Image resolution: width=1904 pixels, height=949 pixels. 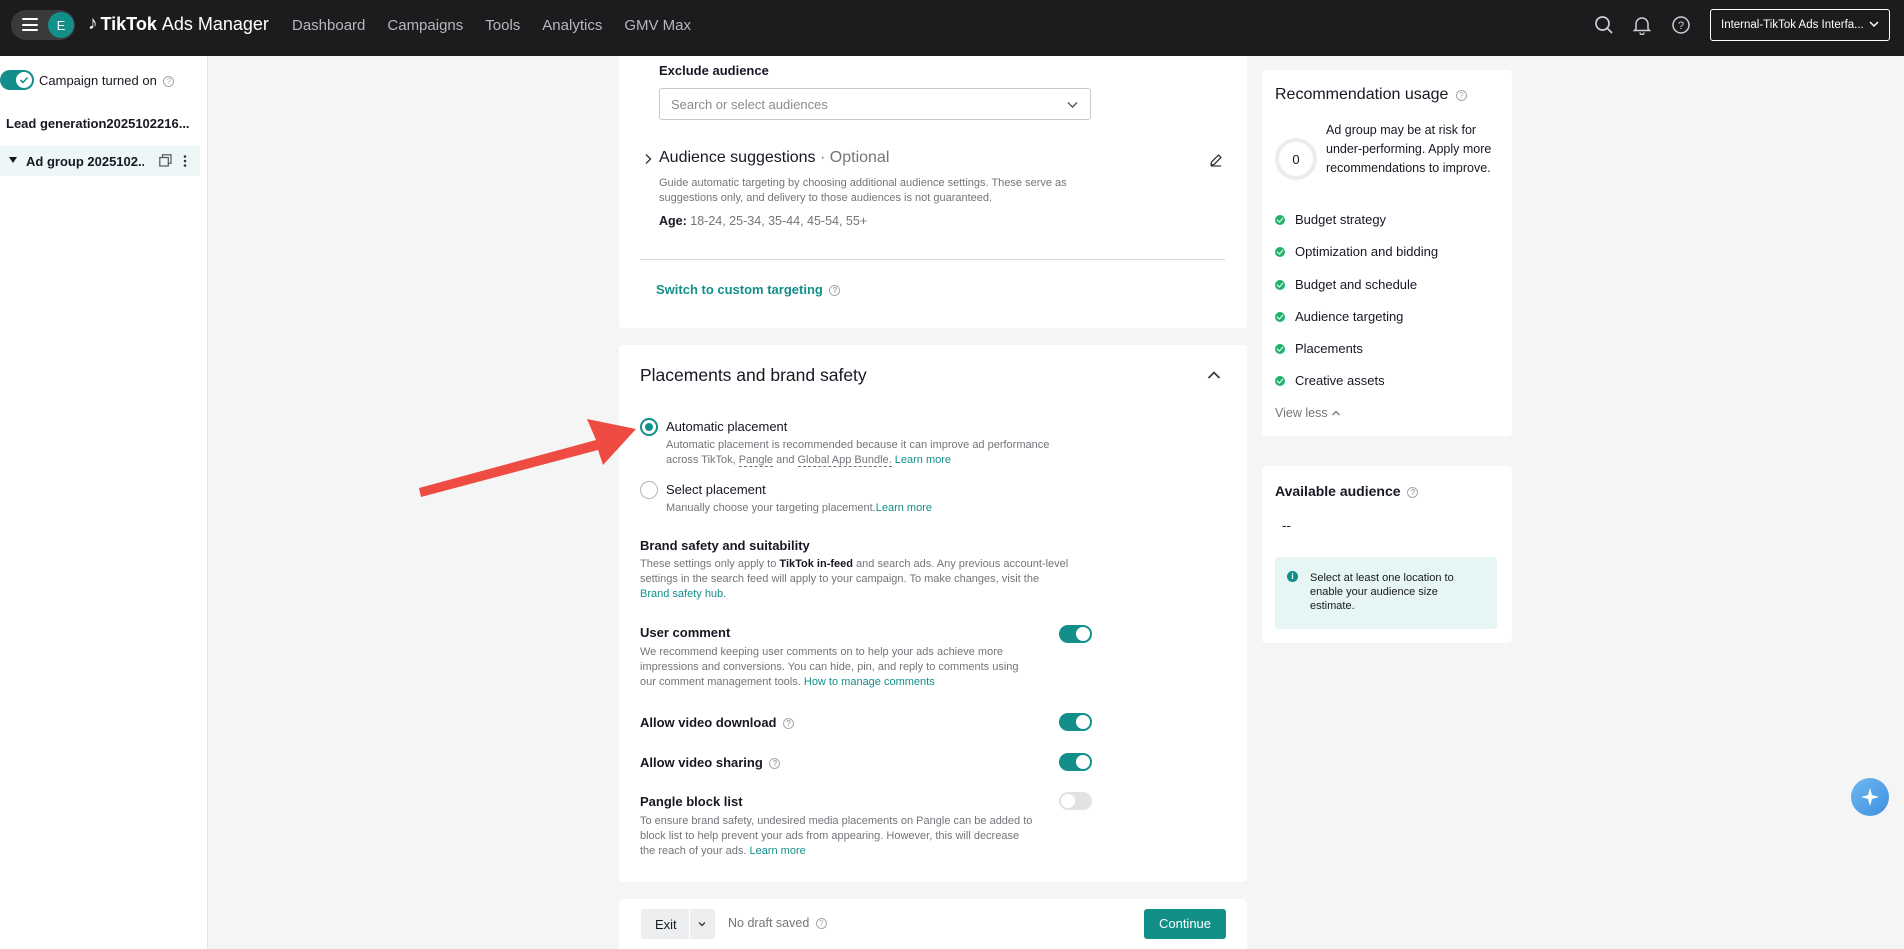 I want to click on rec-item-placements: Placements, so click(x=1319, y=348).